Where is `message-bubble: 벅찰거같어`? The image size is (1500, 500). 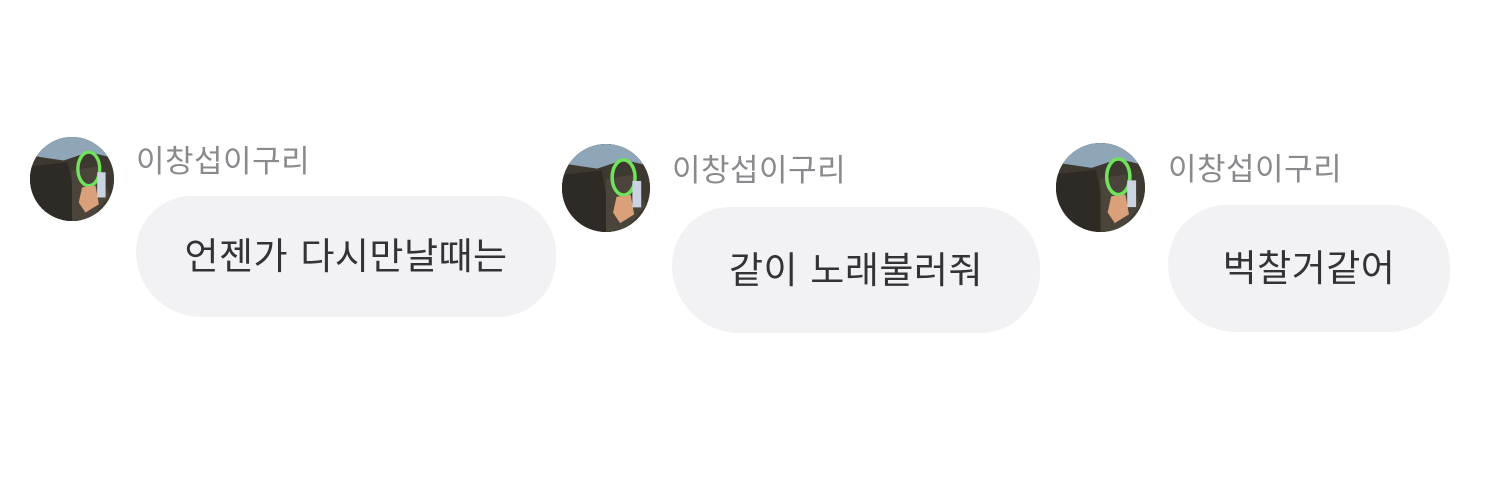 message-bubble: 벅찰거같어 is located at coordinates (1309, 268).